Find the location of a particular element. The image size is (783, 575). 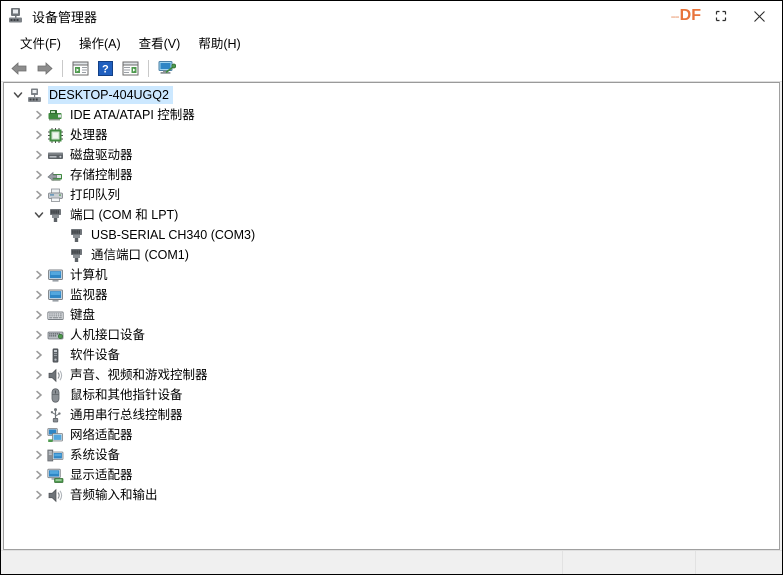

watermark-text: DF is located at coordinates (690, 15).